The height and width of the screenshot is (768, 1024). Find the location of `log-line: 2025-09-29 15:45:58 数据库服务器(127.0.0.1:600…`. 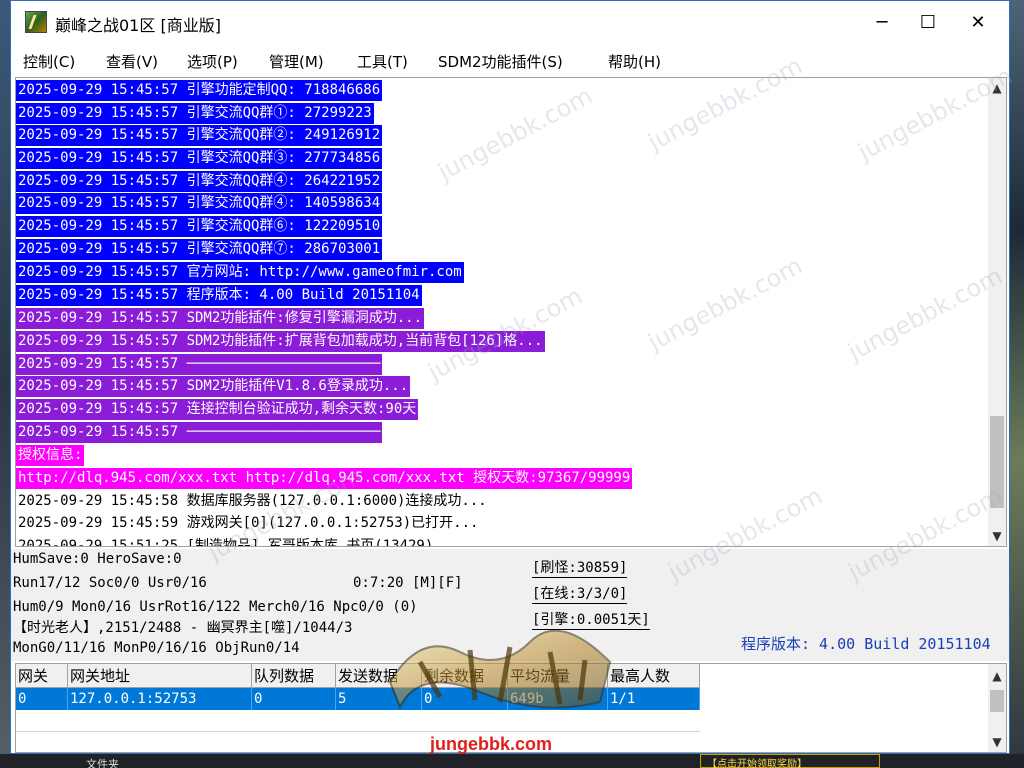

log-line: 2025-09-29 15:45:58 数据库服务器(127.0.0.1:600… is located at coordinates (252, 501).